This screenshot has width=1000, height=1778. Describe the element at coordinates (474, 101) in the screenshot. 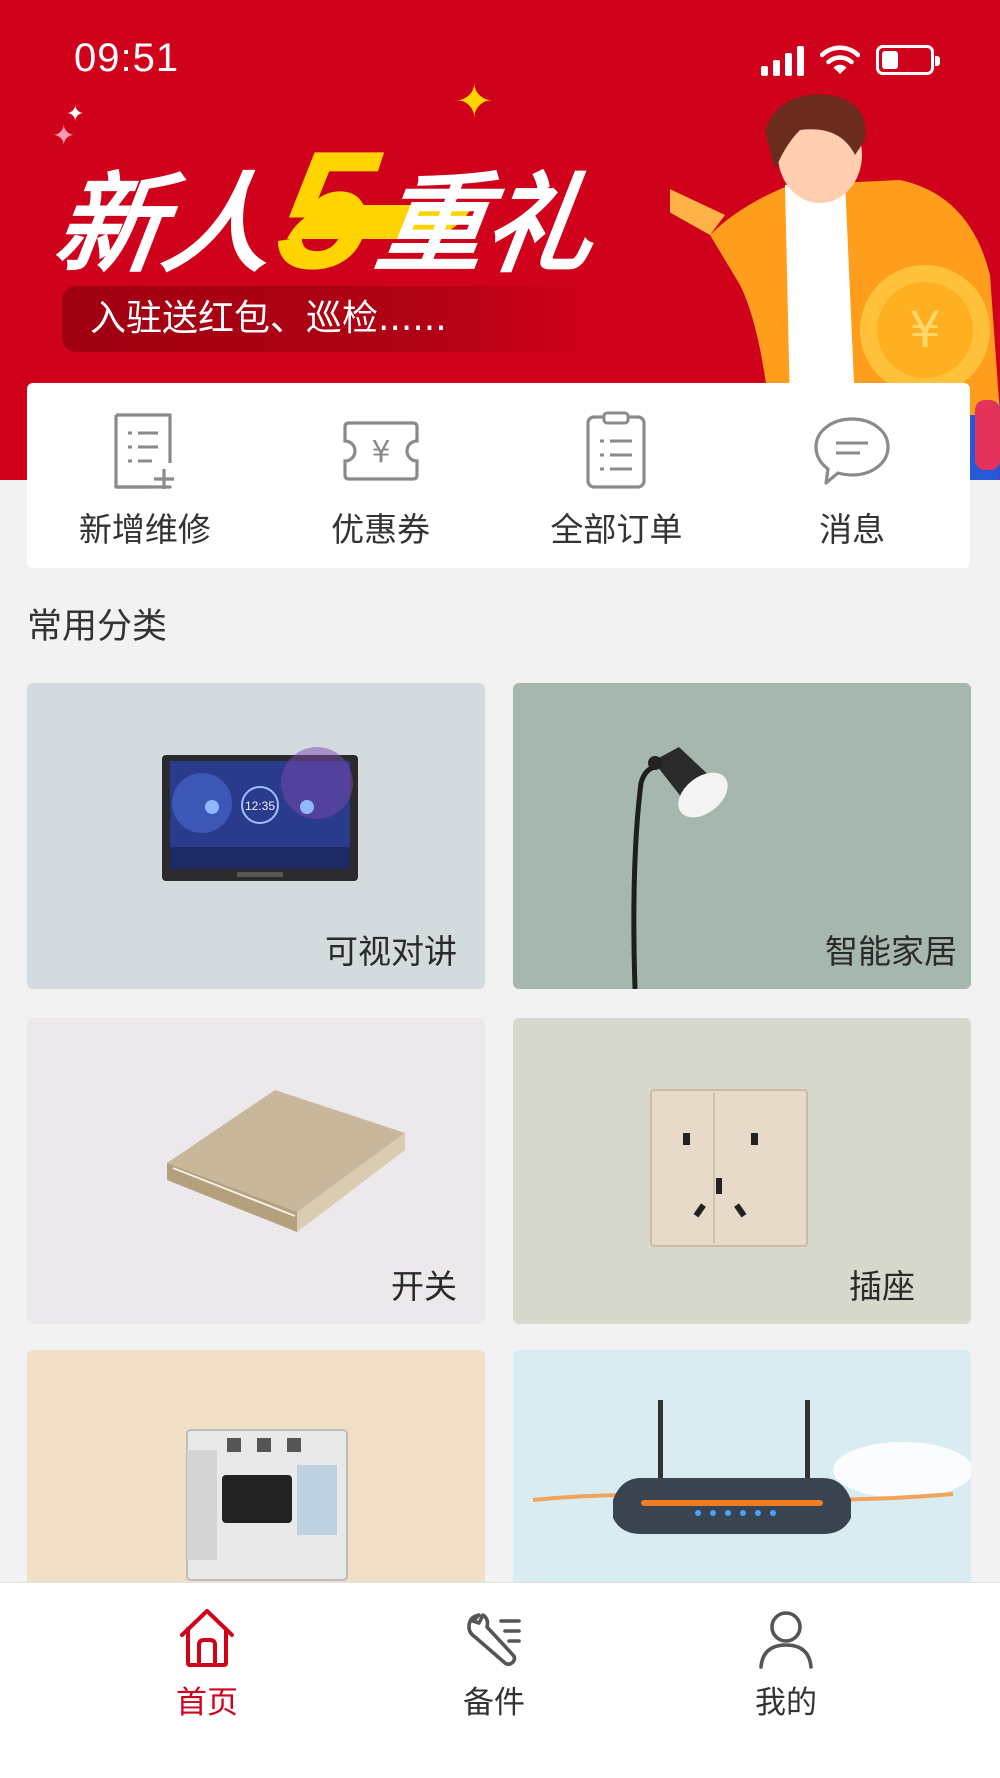

I see `sparkle-icon: ✦` at that location.